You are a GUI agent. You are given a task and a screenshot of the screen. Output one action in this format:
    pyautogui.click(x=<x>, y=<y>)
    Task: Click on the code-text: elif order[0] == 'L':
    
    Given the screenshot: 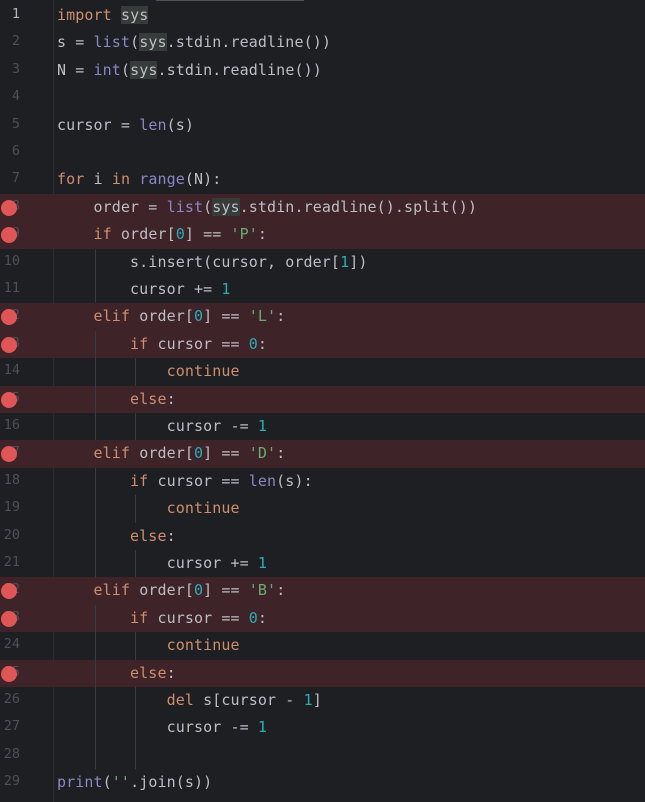 What is the action you would take?
    pyautogui.click(x=189, y=316)
    